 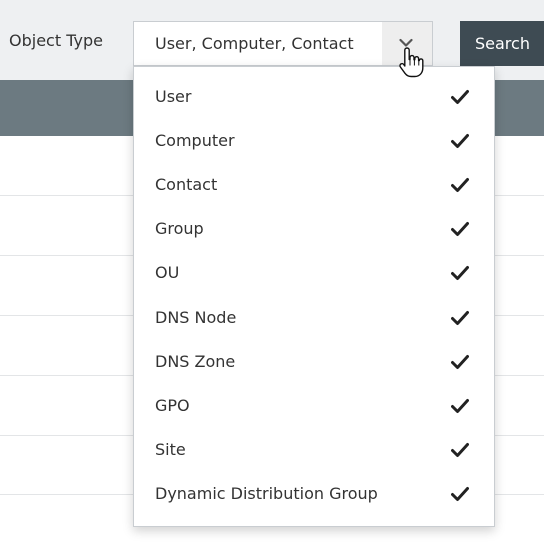 What do you see at coordinates (254, 43) in the screenshot?
I see `object-type-selected-value: User, Computer, Contact` at bounding box center [254, 43].